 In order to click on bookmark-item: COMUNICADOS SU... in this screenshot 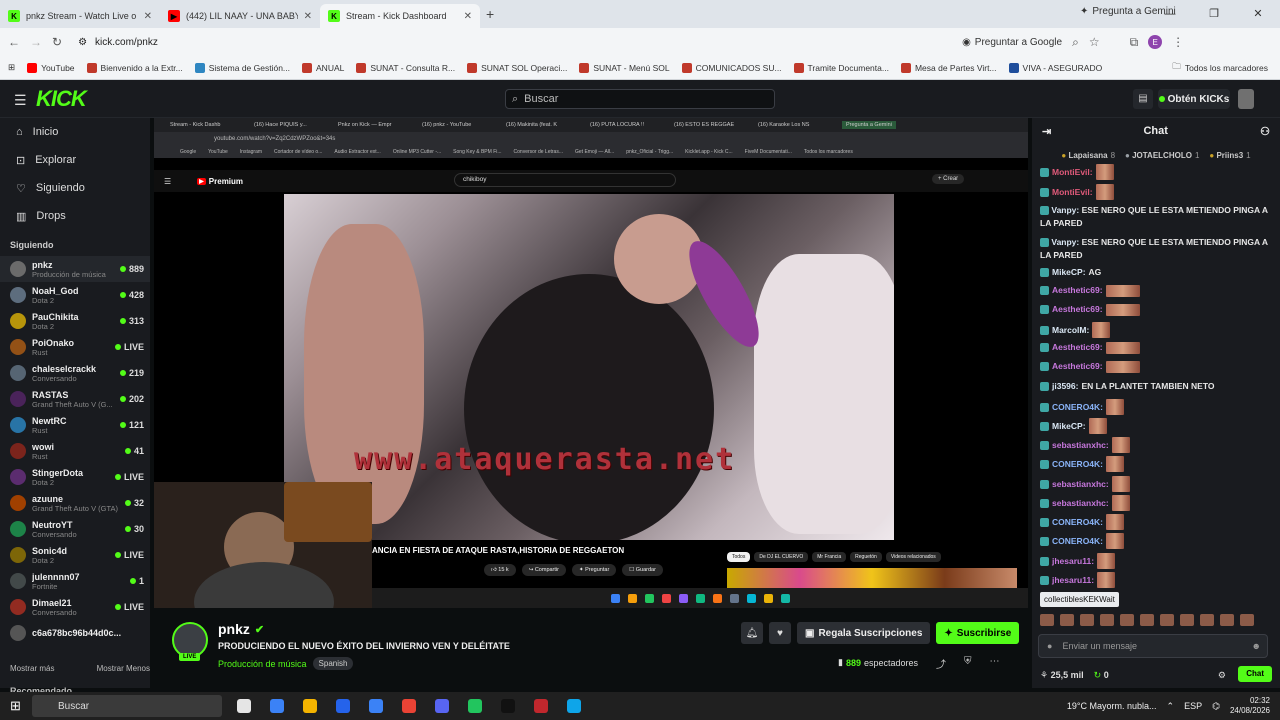, I will do `click(731, 67)`.